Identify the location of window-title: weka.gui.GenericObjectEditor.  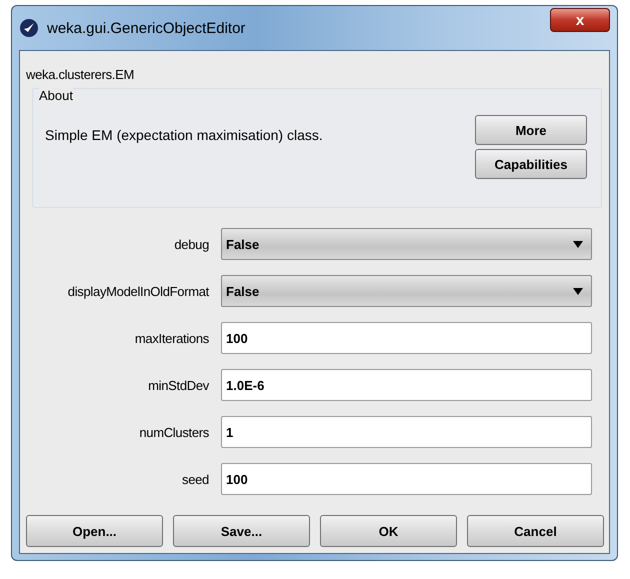
(146, 28).